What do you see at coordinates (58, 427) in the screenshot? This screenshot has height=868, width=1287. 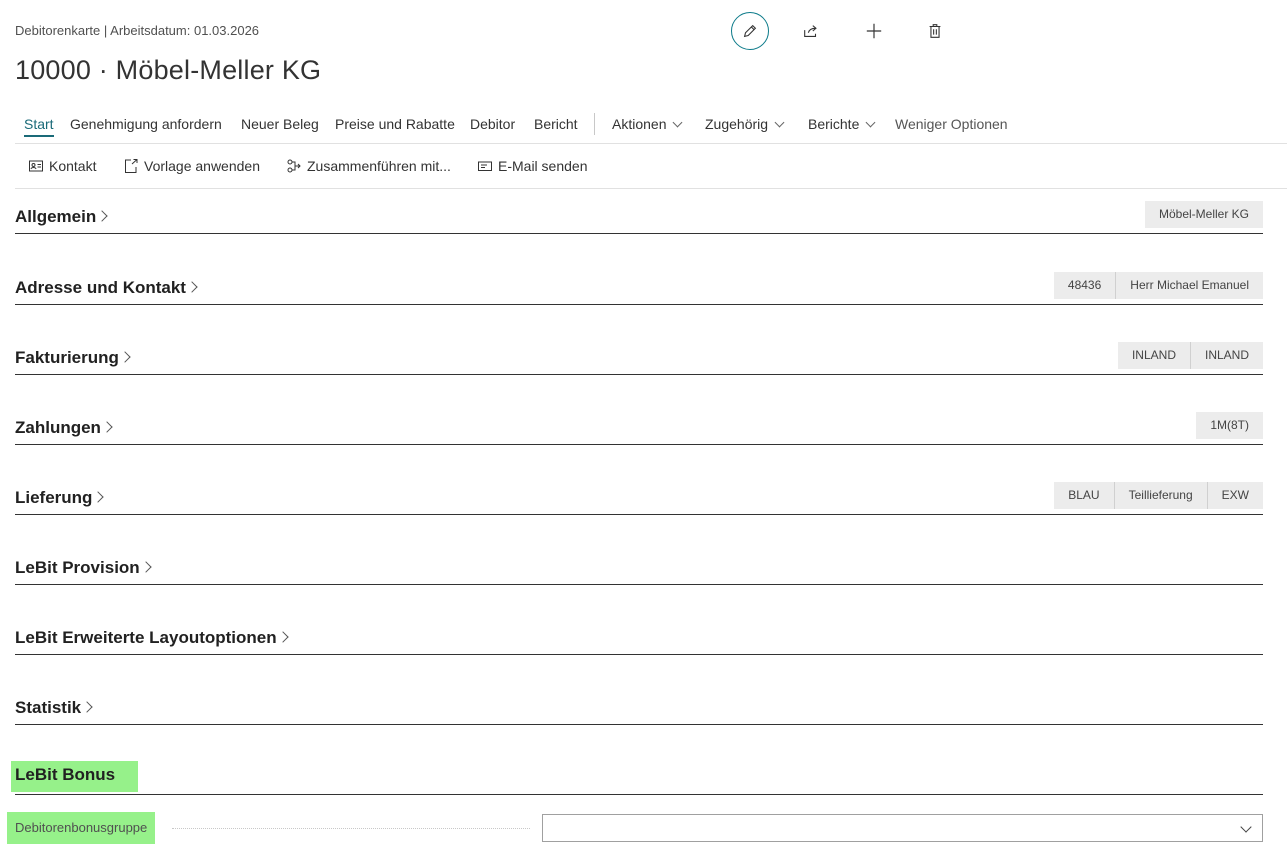 I see `section-title: Zahlungen` at bounding box center [58, 427].